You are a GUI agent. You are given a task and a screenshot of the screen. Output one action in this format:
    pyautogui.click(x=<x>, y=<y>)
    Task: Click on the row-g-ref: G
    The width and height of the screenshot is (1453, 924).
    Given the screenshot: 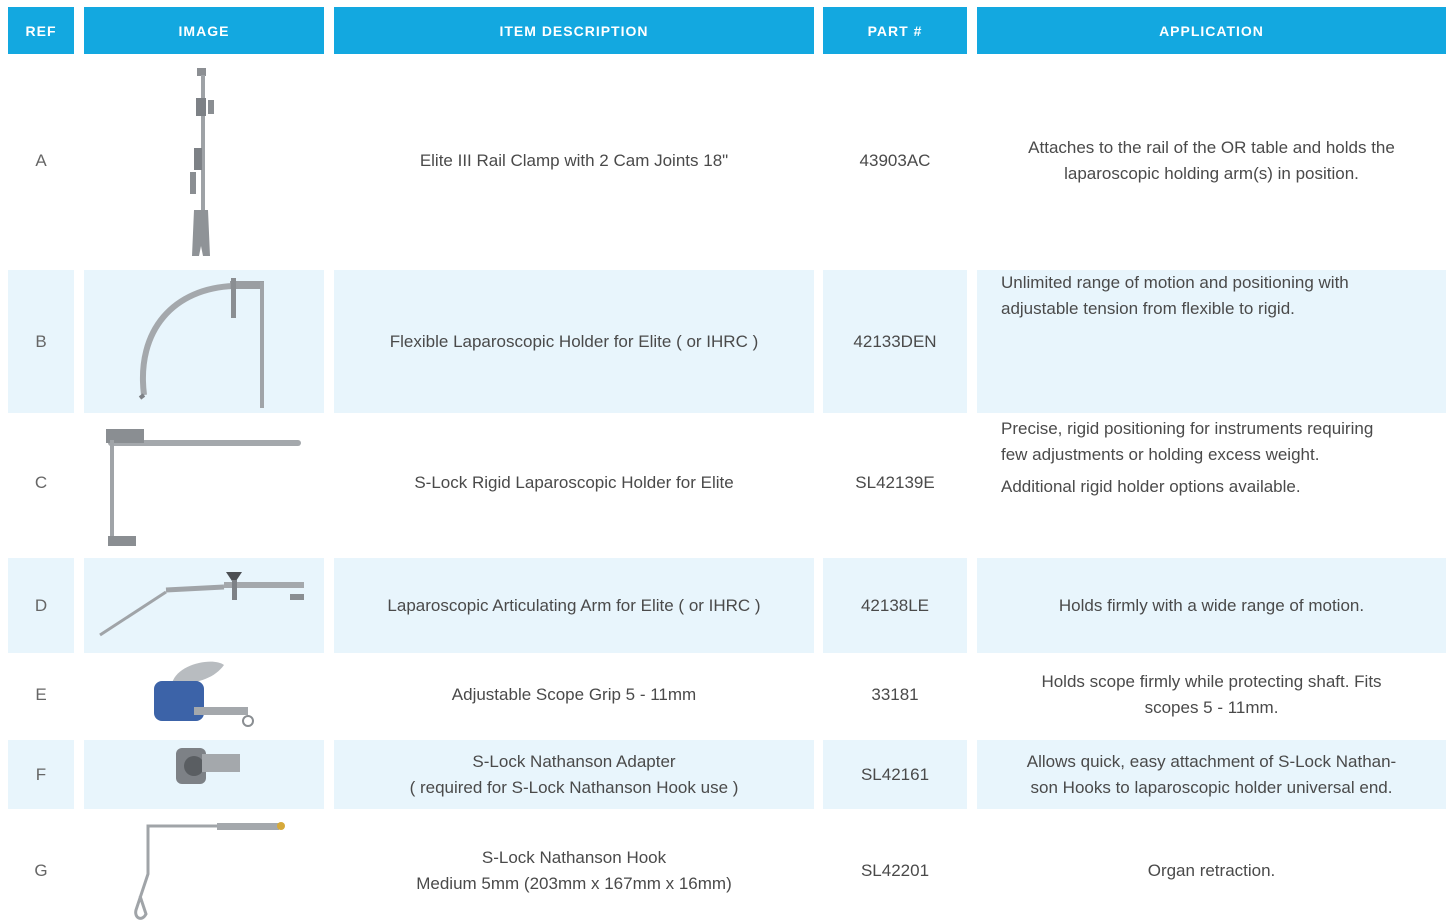 What is the action you would take?
    pyautogui.click(x=41, y=870)
    